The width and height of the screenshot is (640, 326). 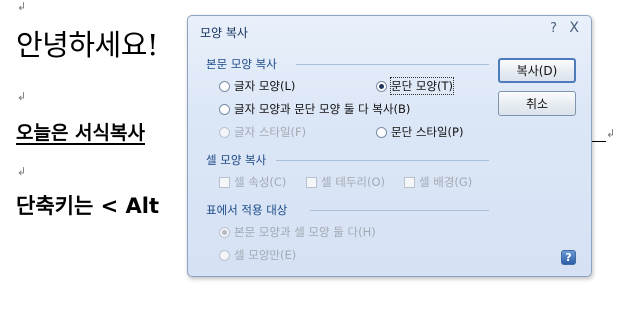 I want to click on radio-table-cell-only: 셀 모양만(E), so click(x=257, y=255).